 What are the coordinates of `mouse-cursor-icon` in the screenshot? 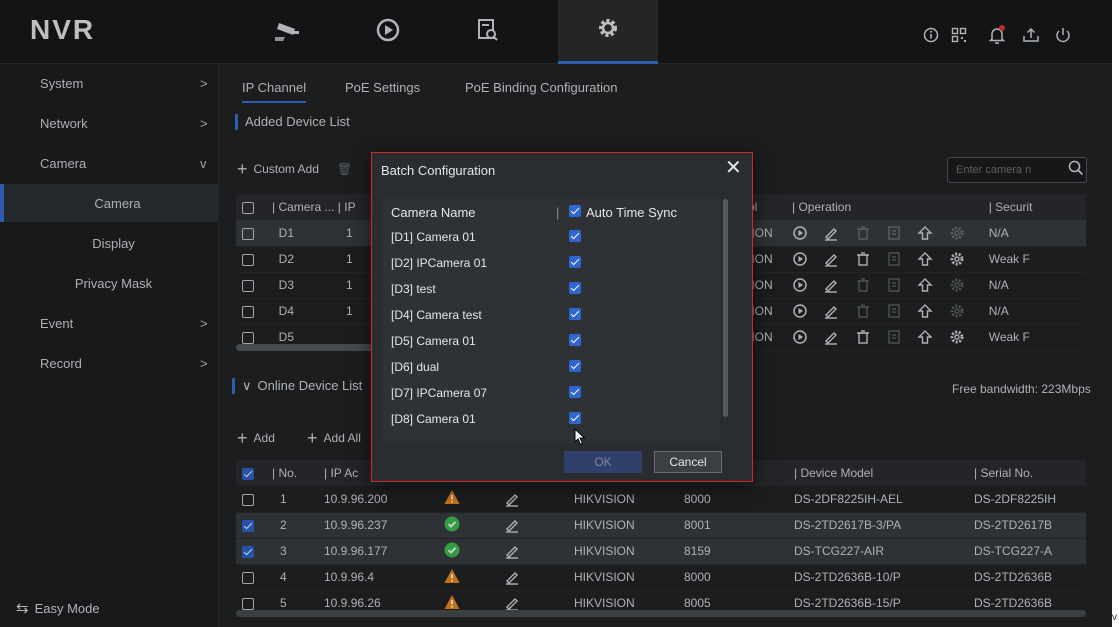 It's located at (580, 437).